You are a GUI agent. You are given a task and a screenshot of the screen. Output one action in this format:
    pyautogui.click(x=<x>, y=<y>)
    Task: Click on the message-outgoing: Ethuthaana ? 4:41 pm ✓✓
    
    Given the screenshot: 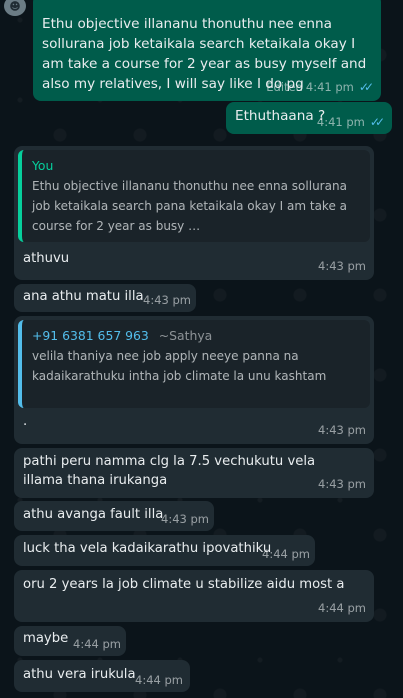 What is the action you would take?
    pyautogui.click(x=309, y=118)
    